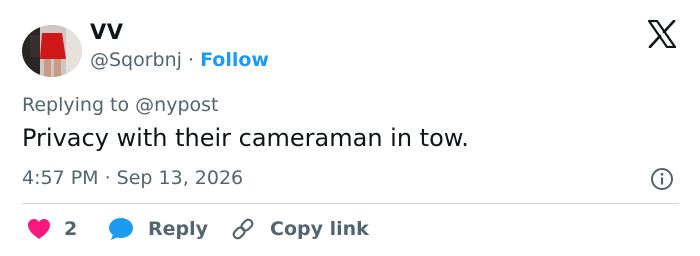  I want to click on tweet-timestamp: 4:57 PM · Sep 13, 2026, so click(132, 178).